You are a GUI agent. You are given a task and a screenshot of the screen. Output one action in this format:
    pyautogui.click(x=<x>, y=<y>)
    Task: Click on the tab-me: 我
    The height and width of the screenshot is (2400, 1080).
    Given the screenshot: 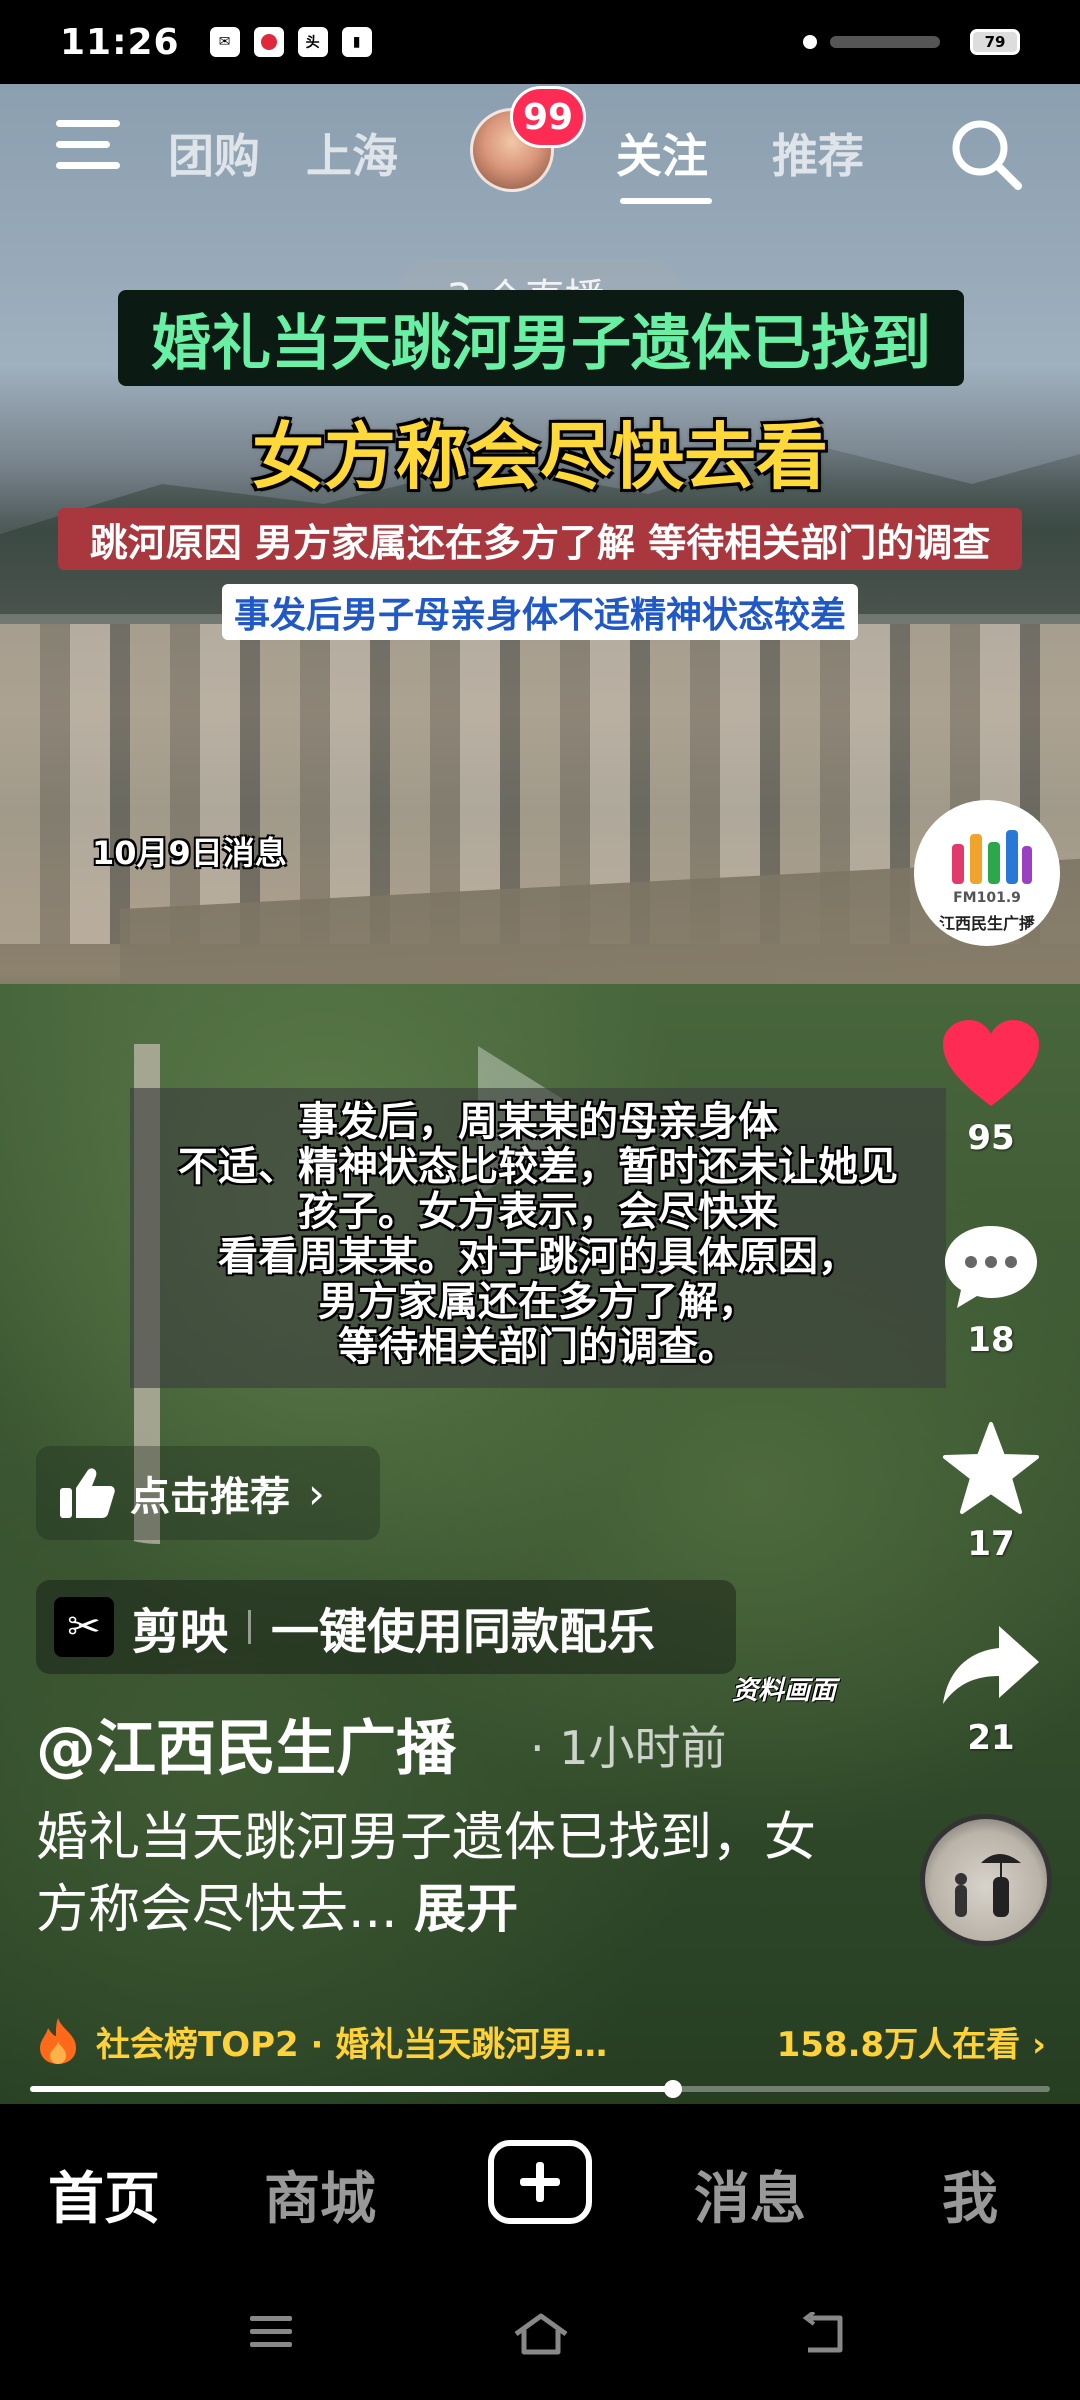 What is the action you would take?
    pyautogui.click(x=970, y=2194)
    